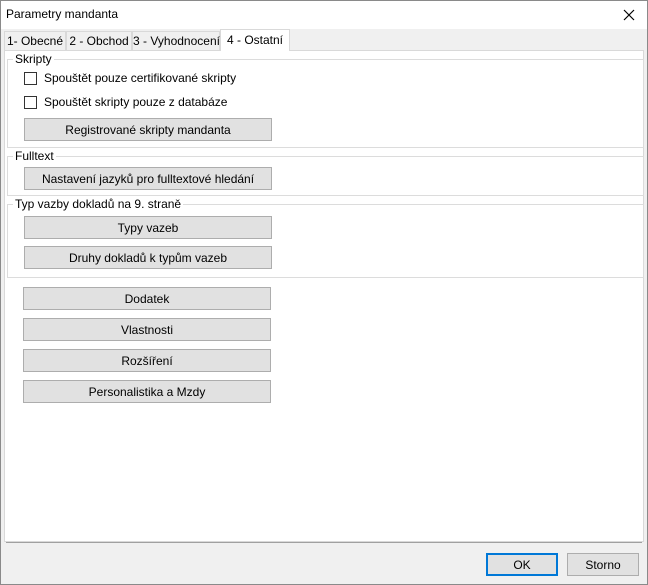 The width and height of the screenshot is (648, 585). I want to click on close-button, so click(629, 15).